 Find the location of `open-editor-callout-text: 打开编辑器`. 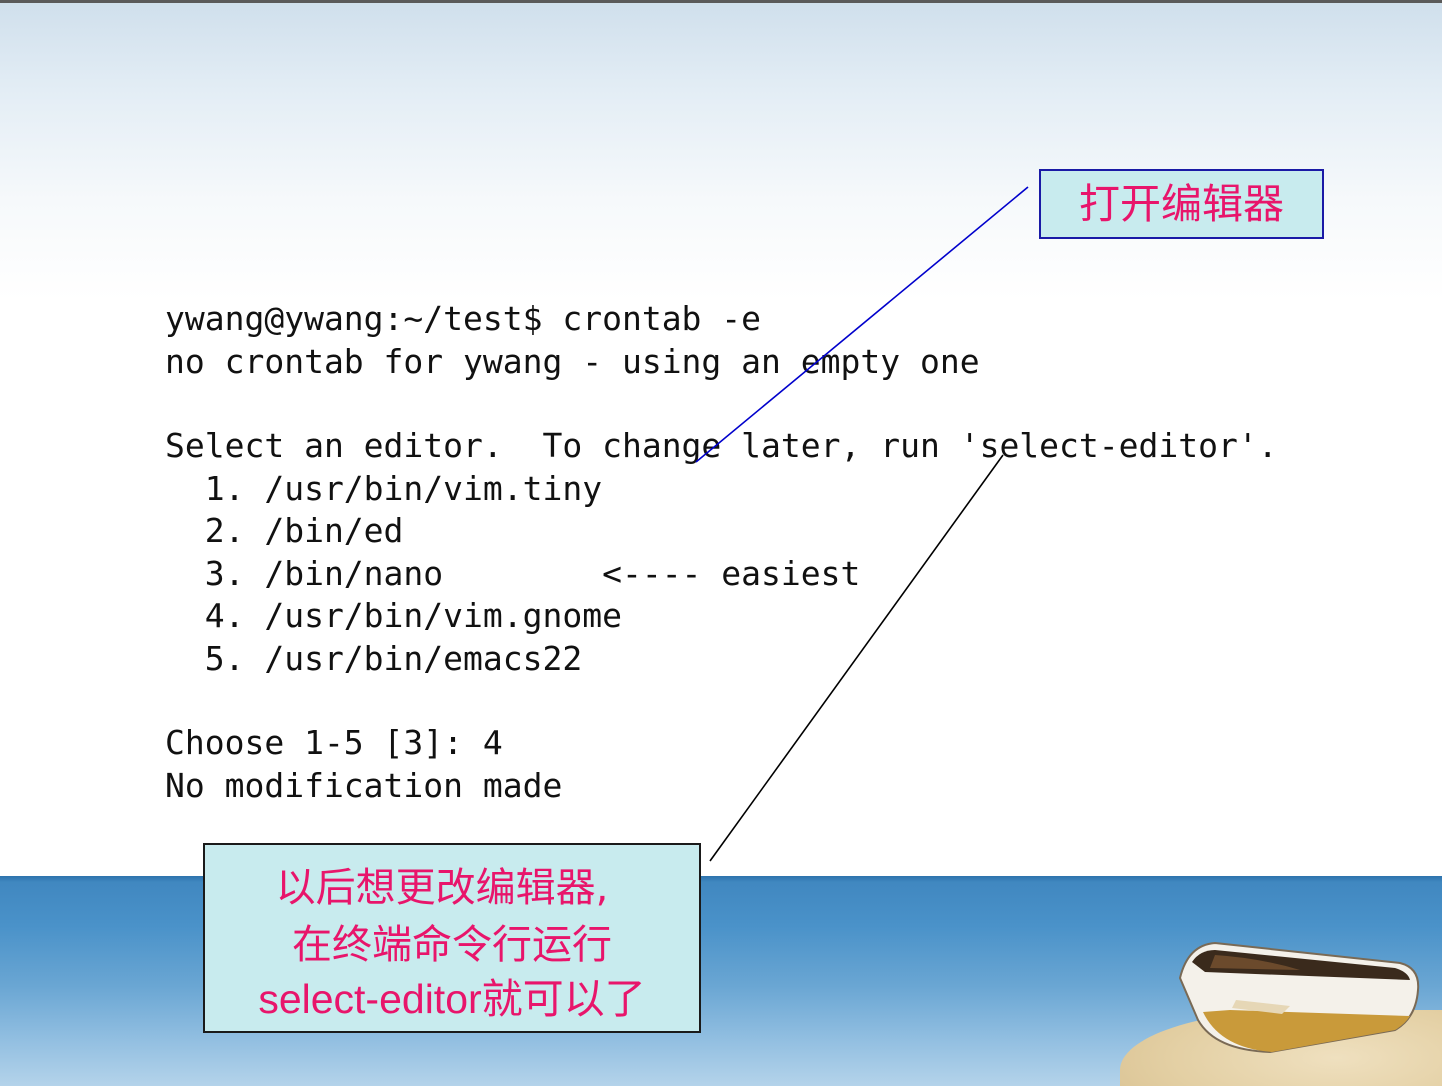

open-editor-callout-text: 打开编辑器 is located at coordinates (1181, 204).